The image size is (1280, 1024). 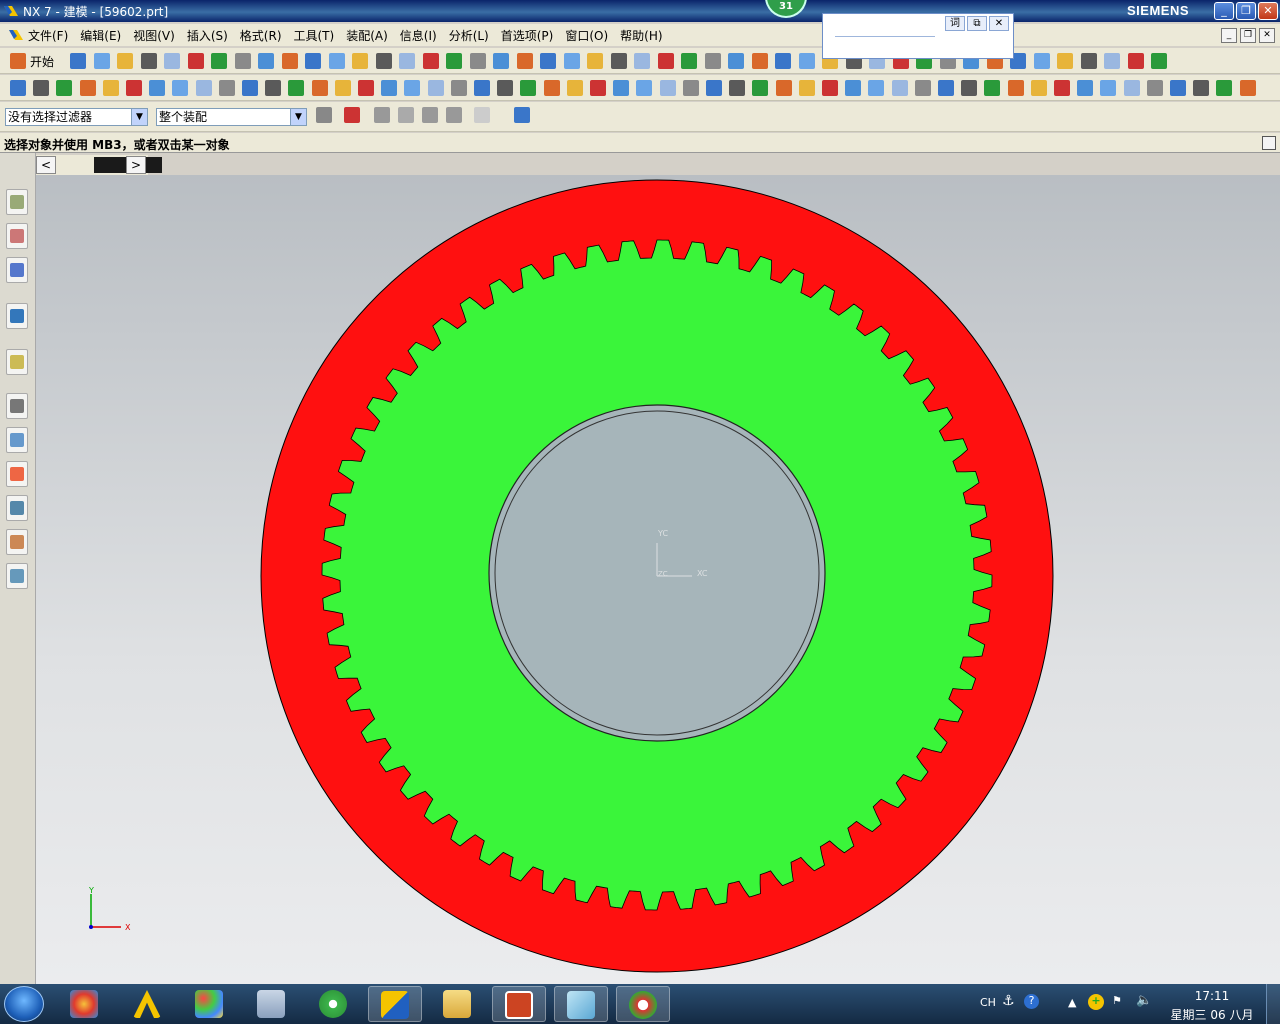 What do you see at coordinates (17, 474) in the screenshot?
I see `process-studio-icon` at bounding box center [17, 474].